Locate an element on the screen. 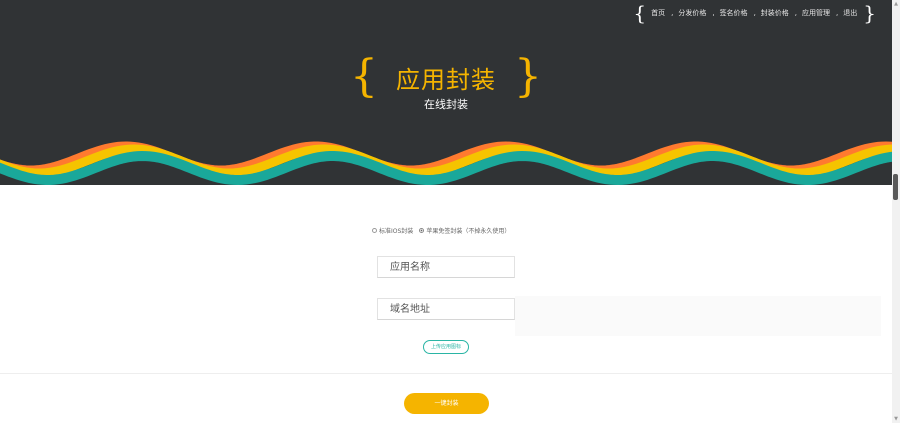  scroll-up-icon: ▲ is located at coordinates (896, 4).